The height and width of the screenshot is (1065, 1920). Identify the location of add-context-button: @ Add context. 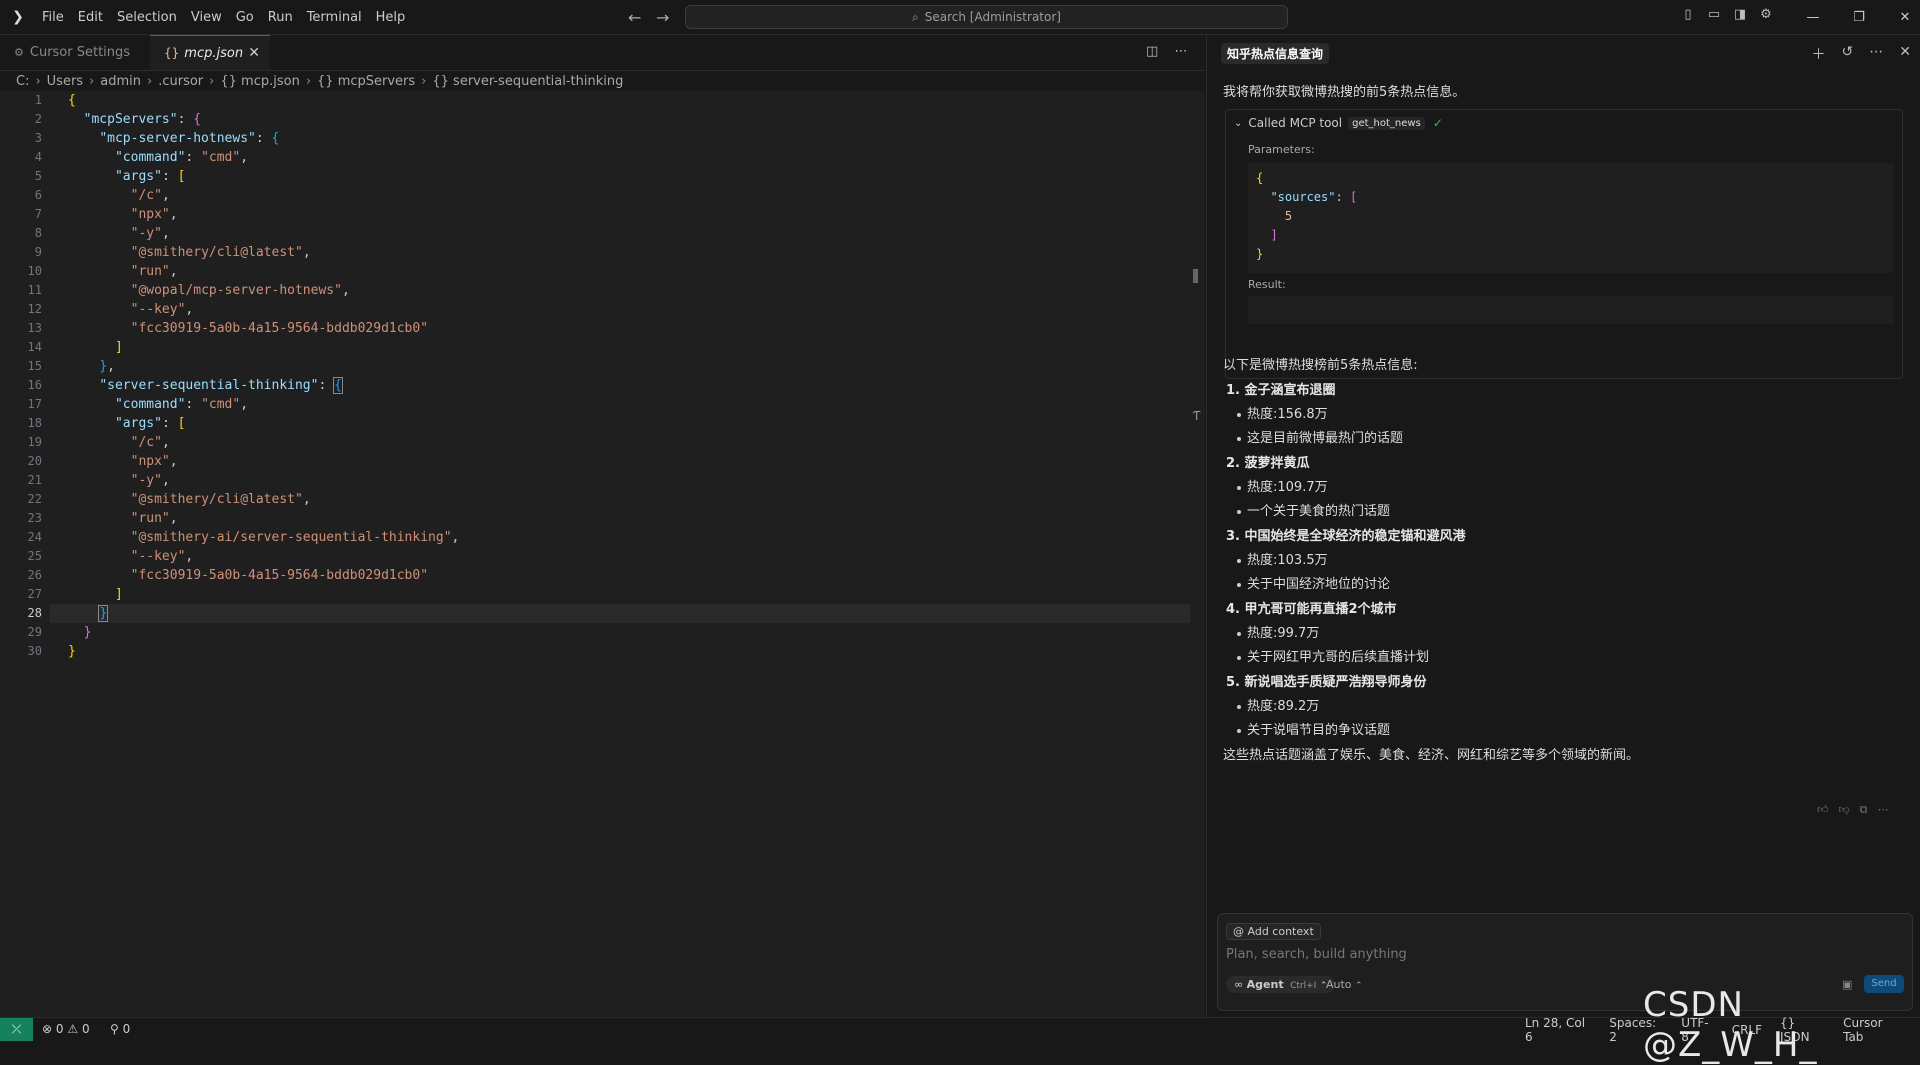
(1273, 931).